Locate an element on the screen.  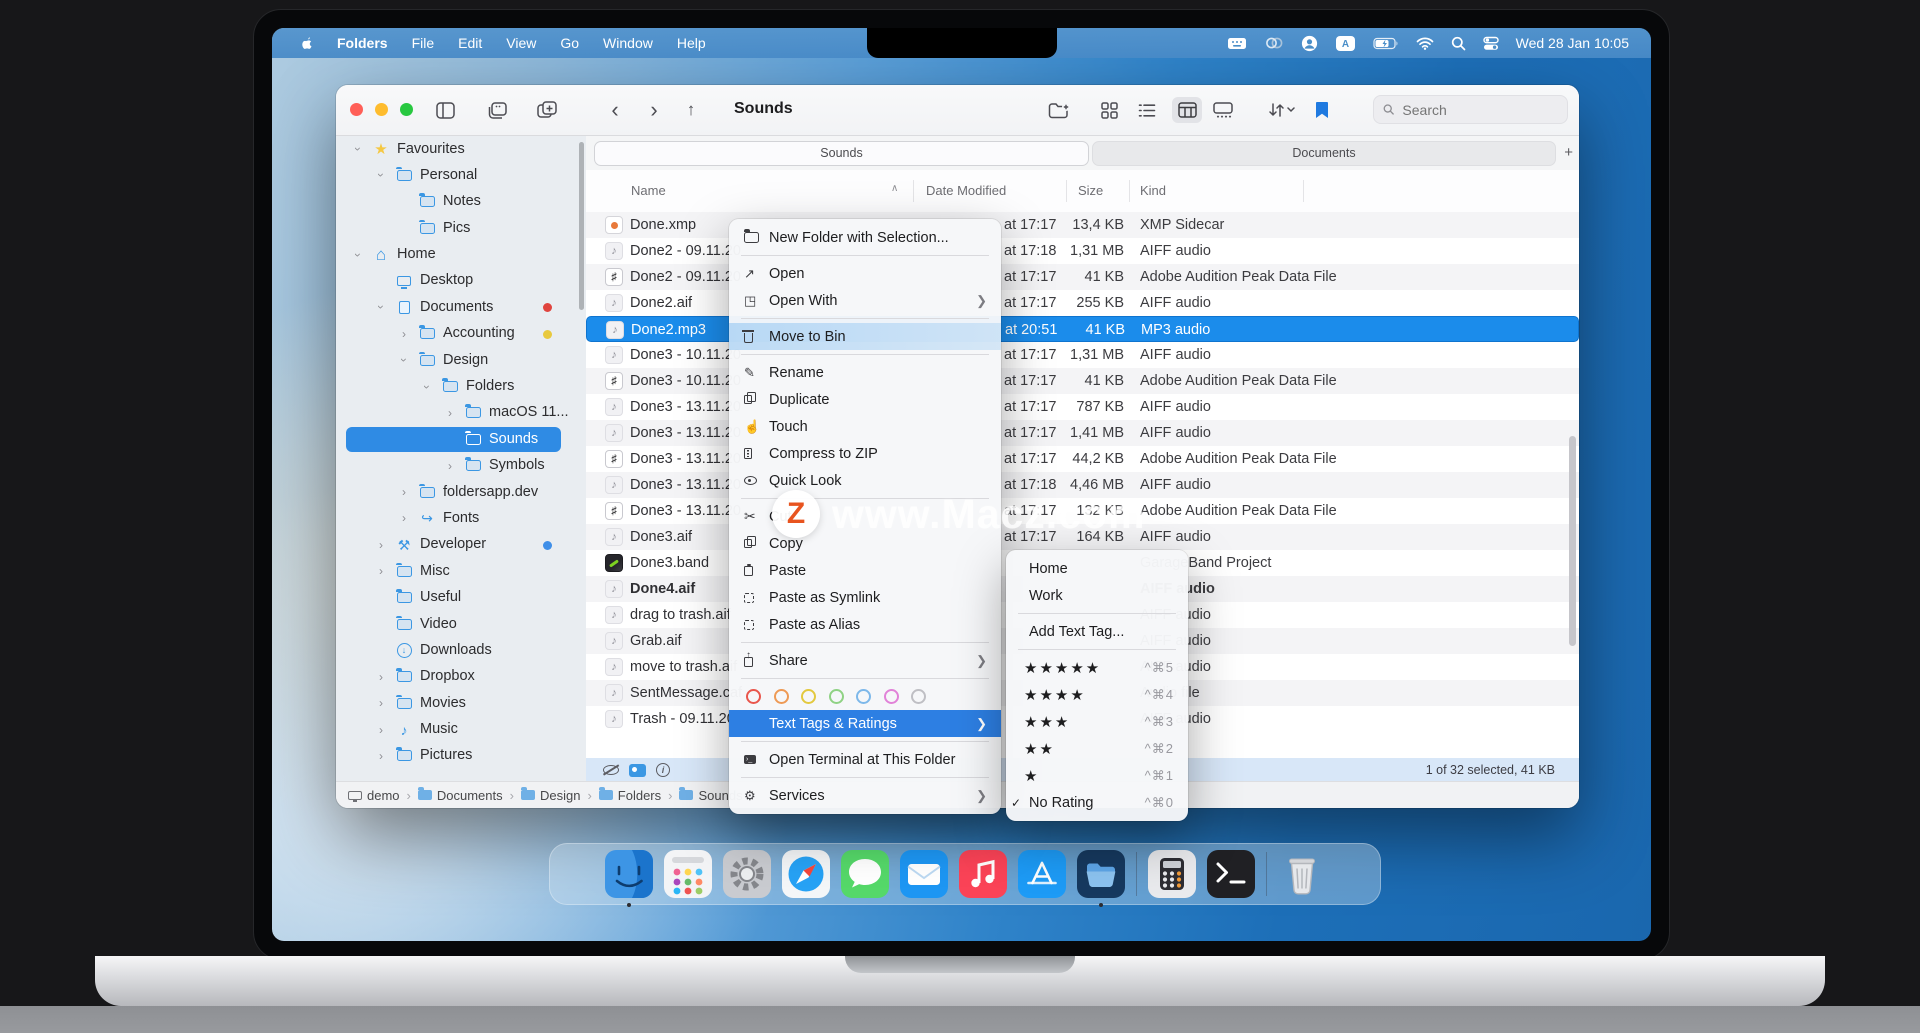
user-icon is located at coordinates (1309, 43).